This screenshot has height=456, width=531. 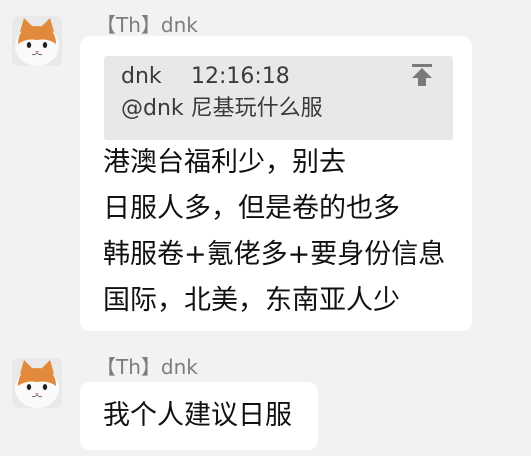 What do you see at coordinates (222, 108) in the screenshot?
I see `quote-text: @dnk 尼基玩什么服` at bounding box center [222, 108].